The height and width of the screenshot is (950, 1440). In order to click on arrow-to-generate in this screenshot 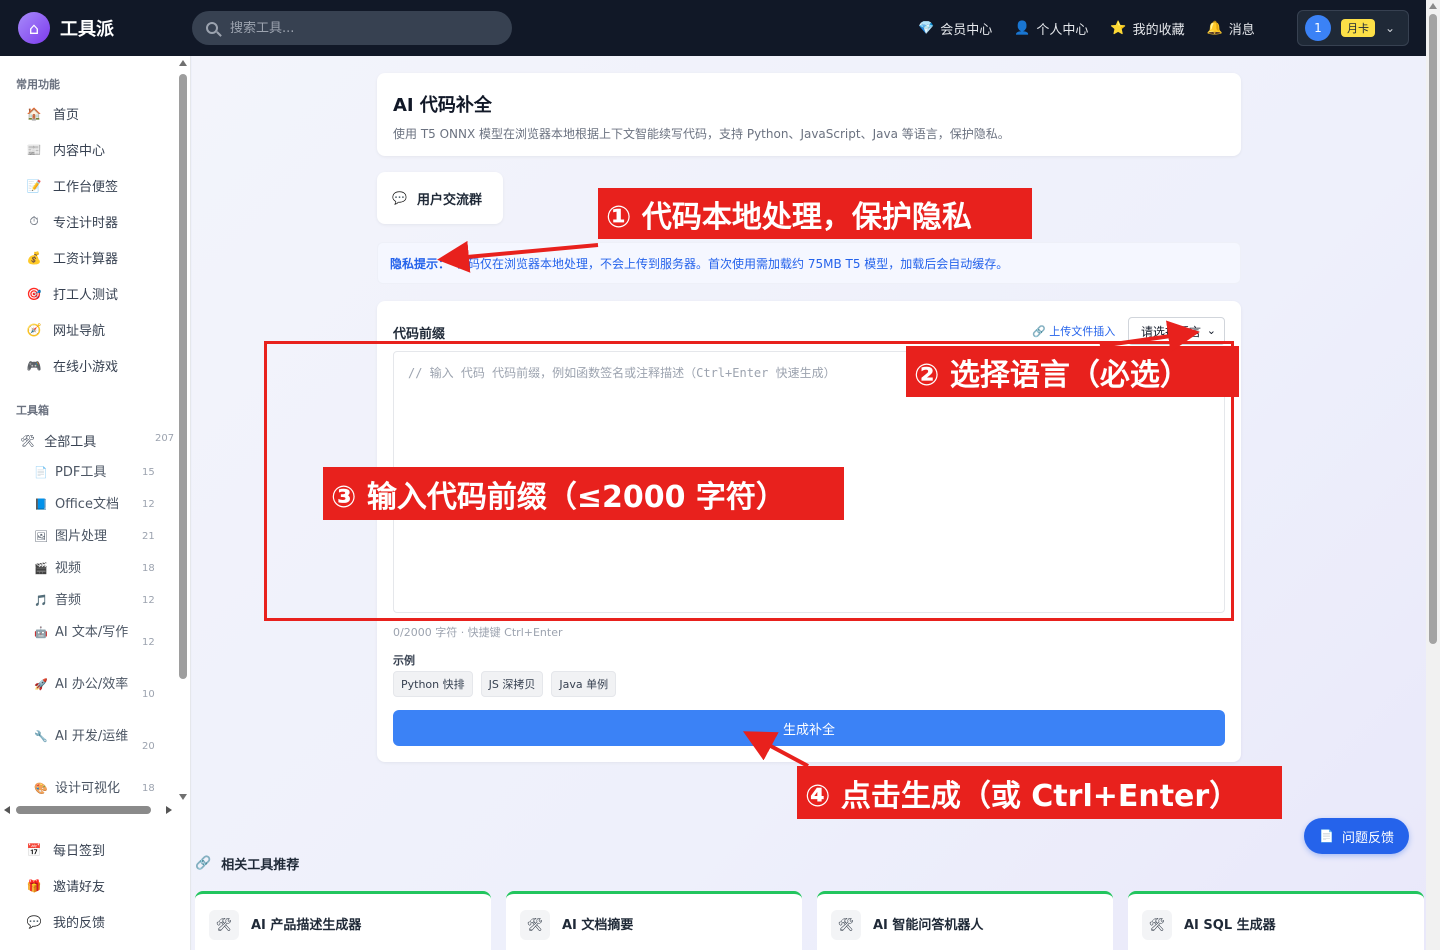, I will do `click(775, 749)`.